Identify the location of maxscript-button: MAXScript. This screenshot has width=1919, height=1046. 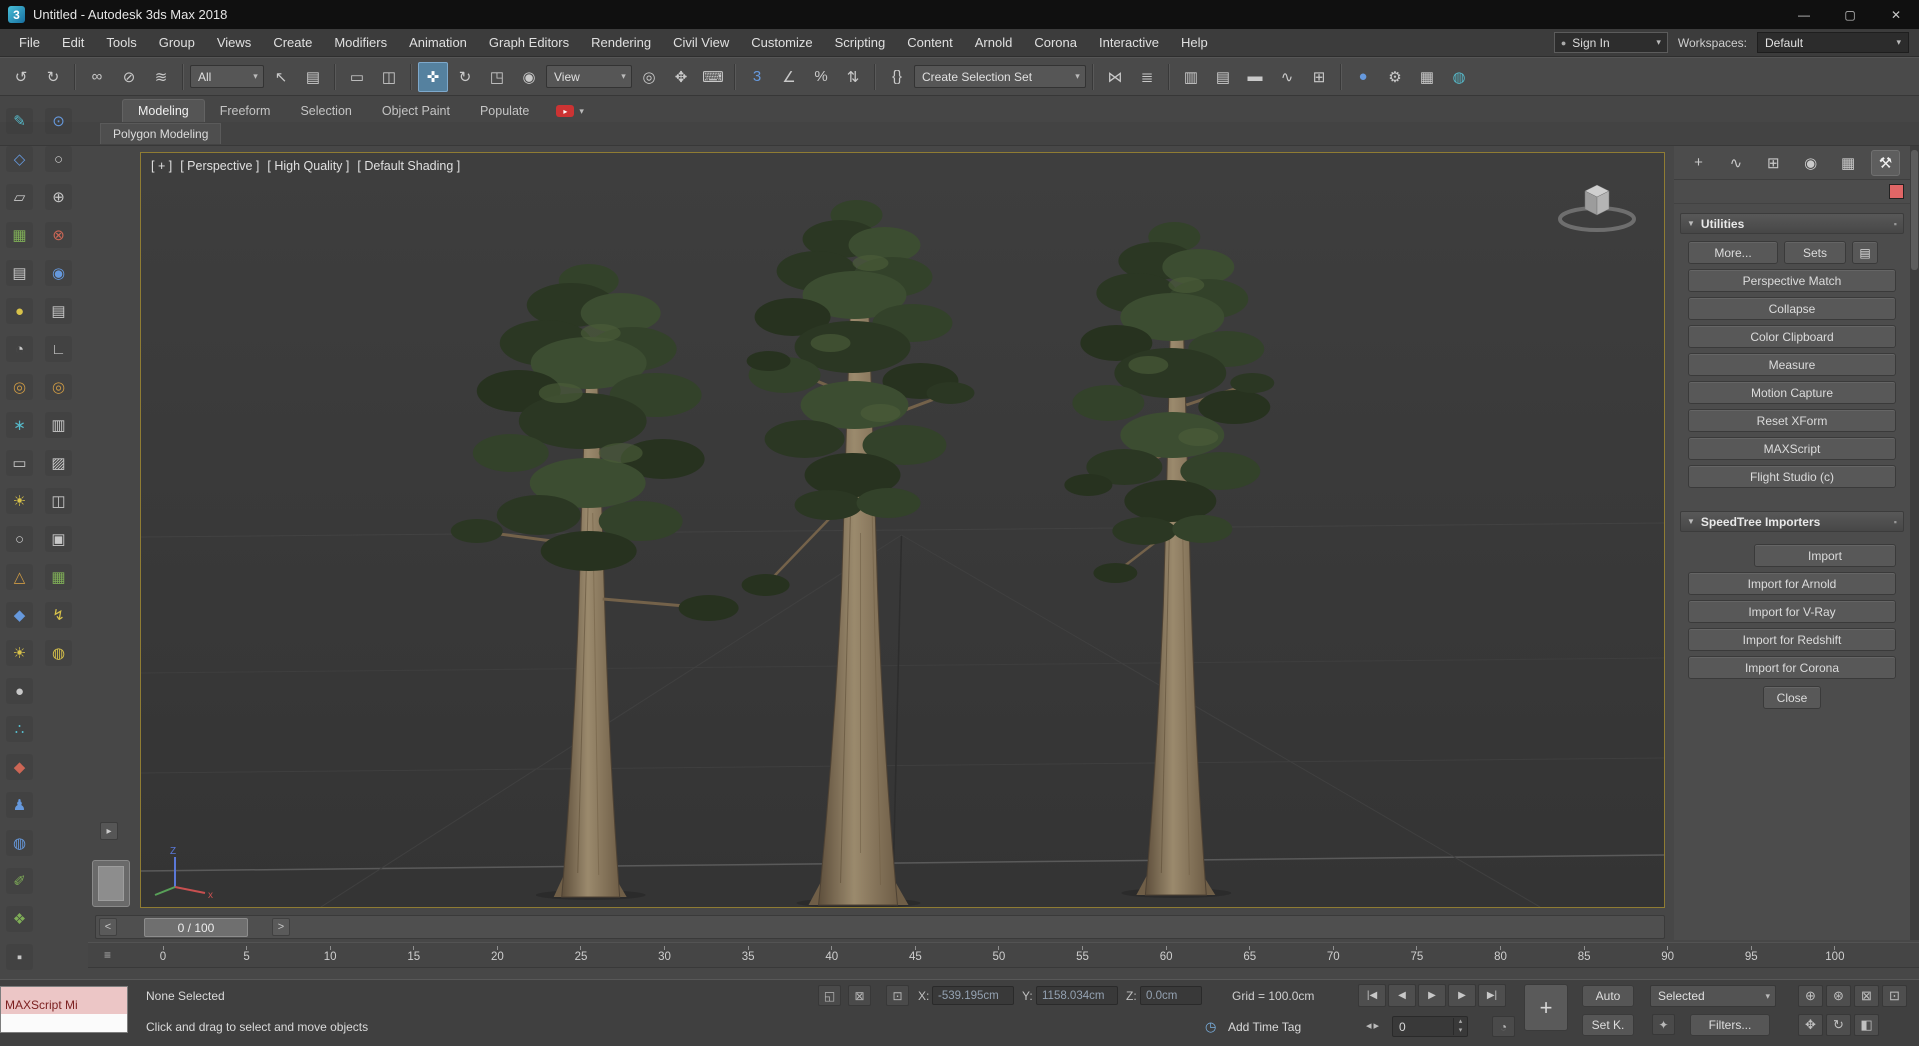
(1792, 448).